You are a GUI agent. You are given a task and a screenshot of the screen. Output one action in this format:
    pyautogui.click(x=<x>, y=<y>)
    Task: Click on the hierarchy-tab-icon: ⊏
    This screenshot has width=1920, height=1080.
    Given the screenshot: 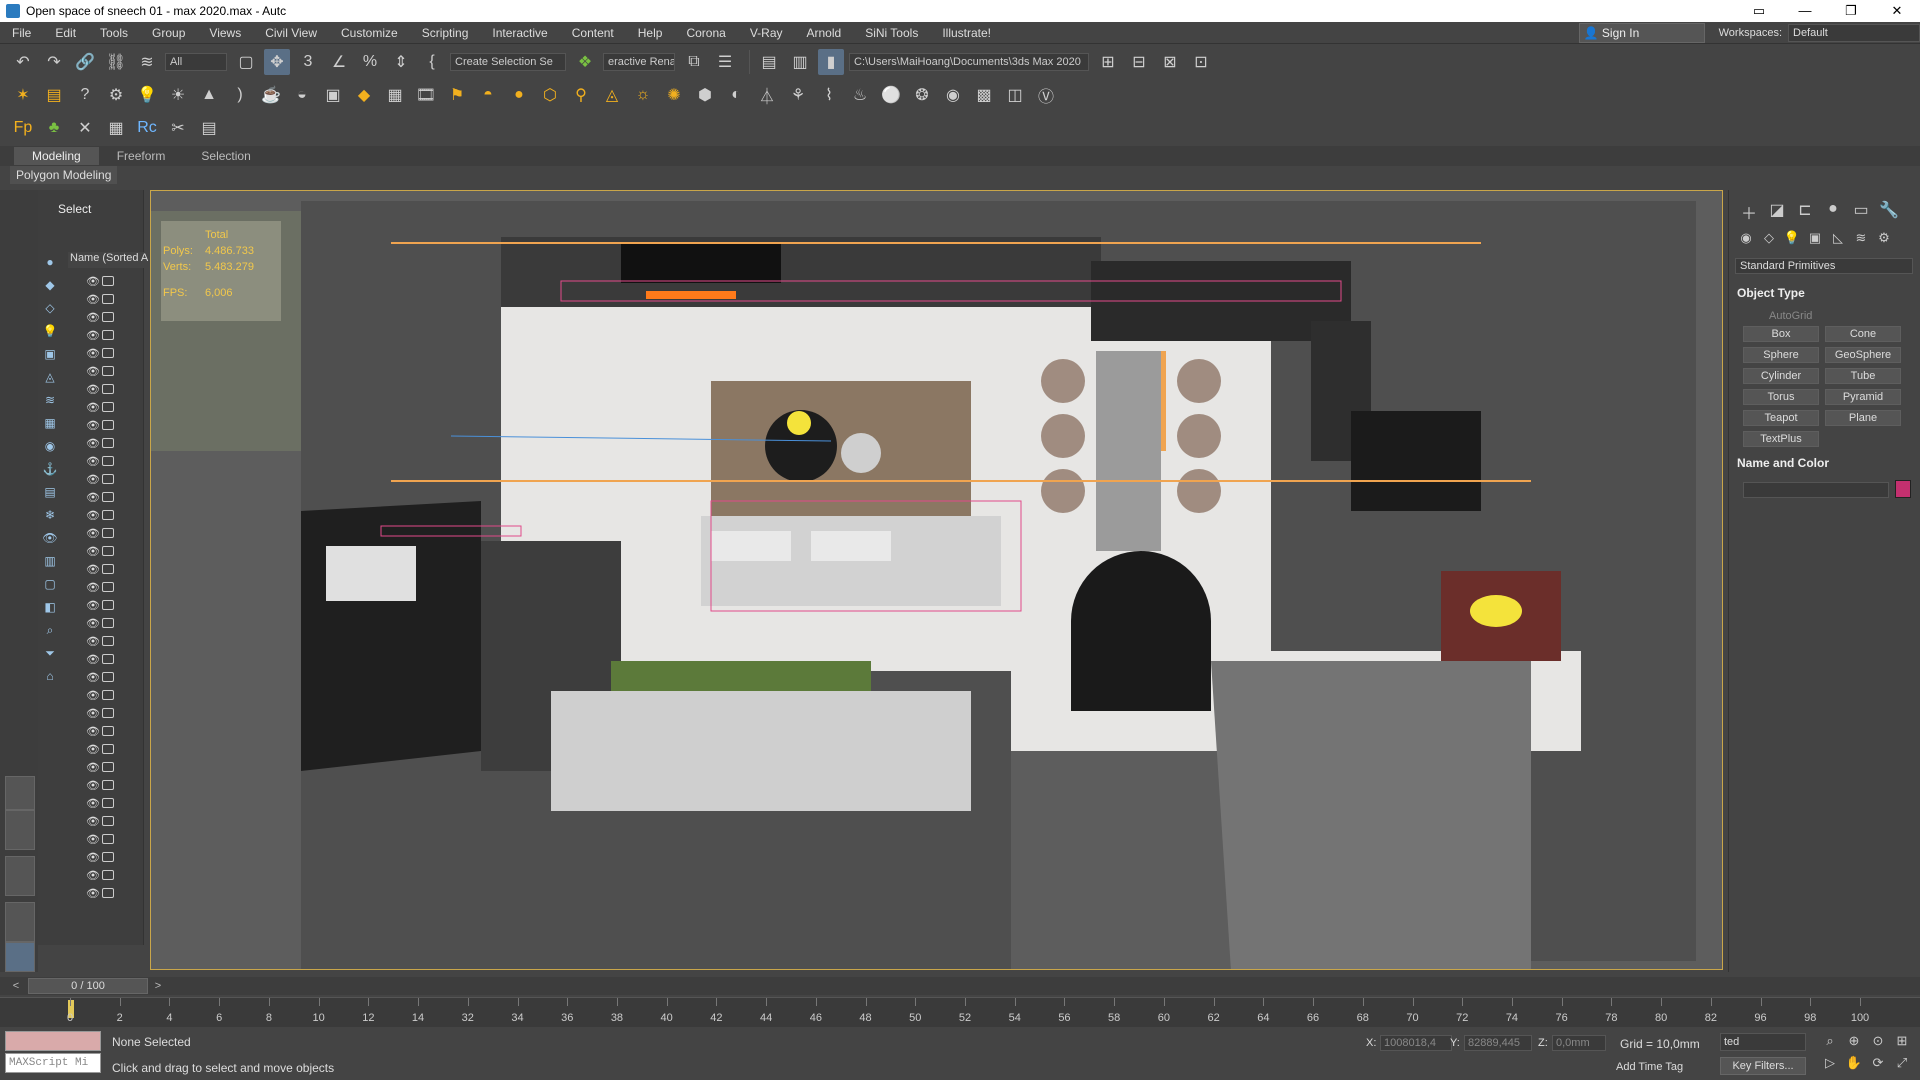 What is the action you would take?
    pyautogui.click(x=1805, y=211)
    